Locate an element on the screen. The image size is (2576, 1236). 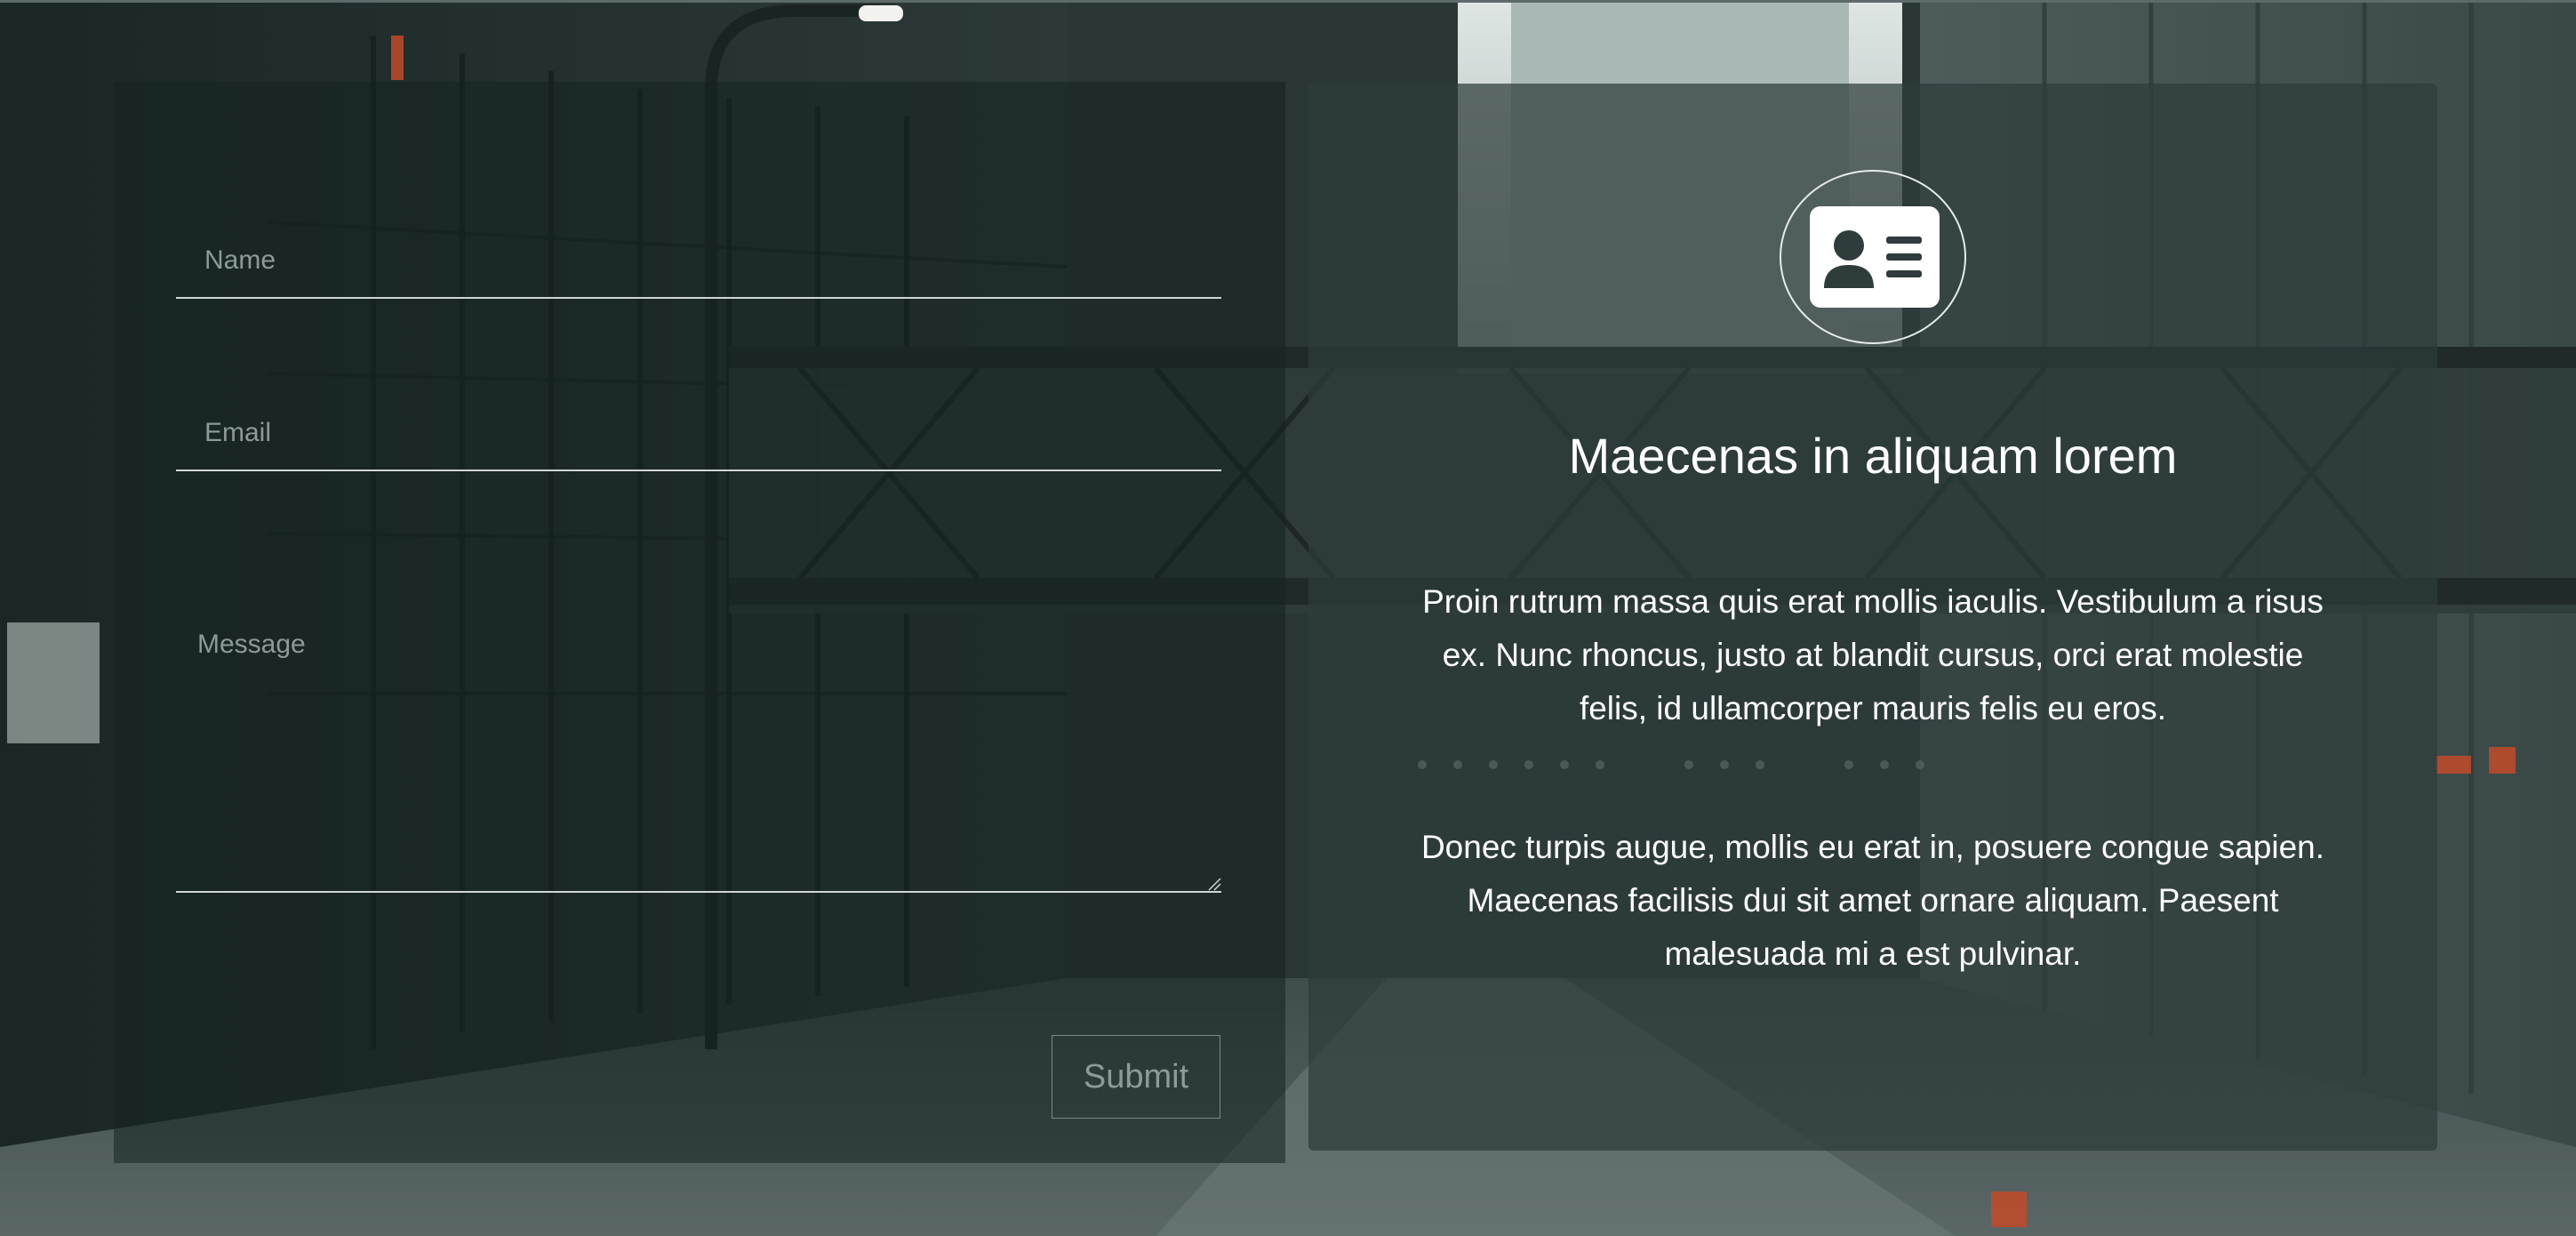
name-input-underline is located at coordinates (698, 298).